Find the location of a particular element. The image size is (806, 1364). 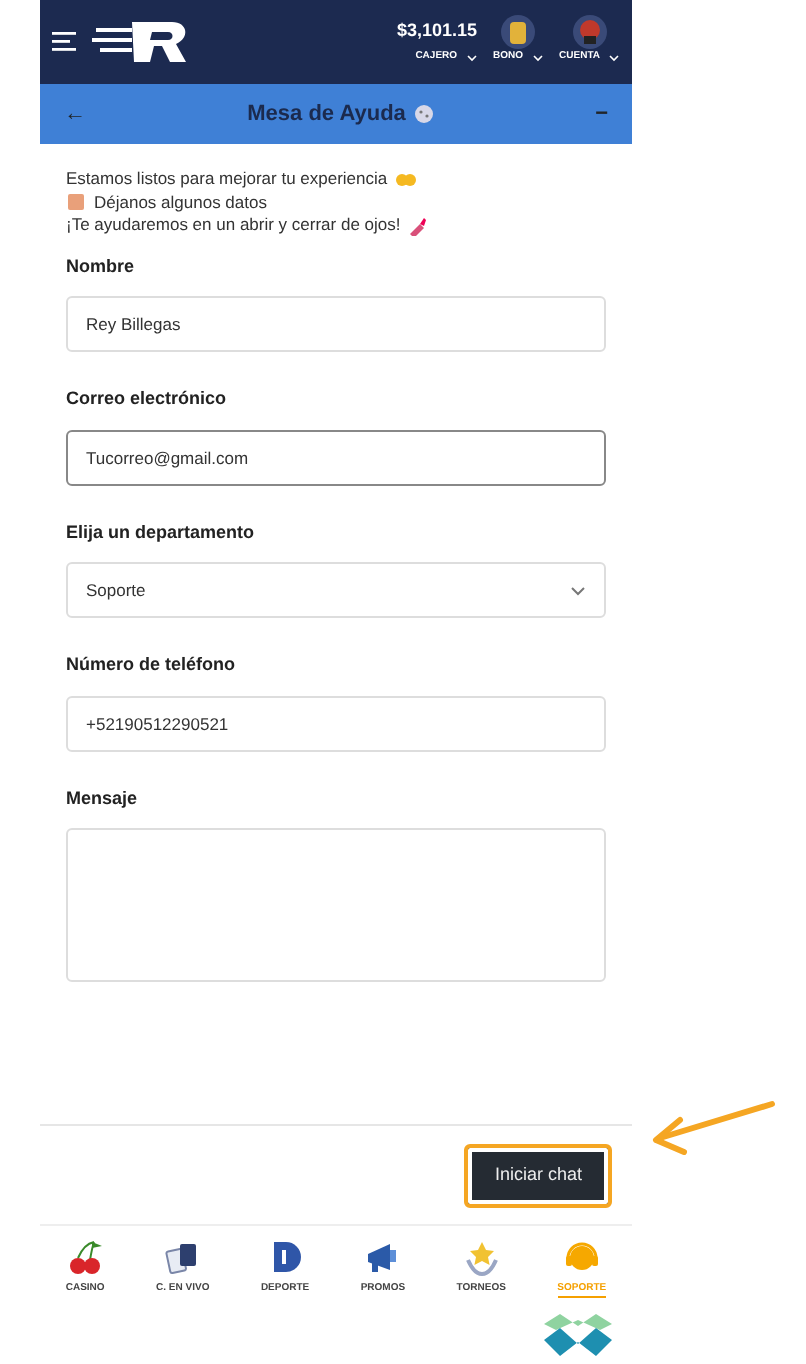

field-label: Correo electrónico is located at coordinates (147, 399).